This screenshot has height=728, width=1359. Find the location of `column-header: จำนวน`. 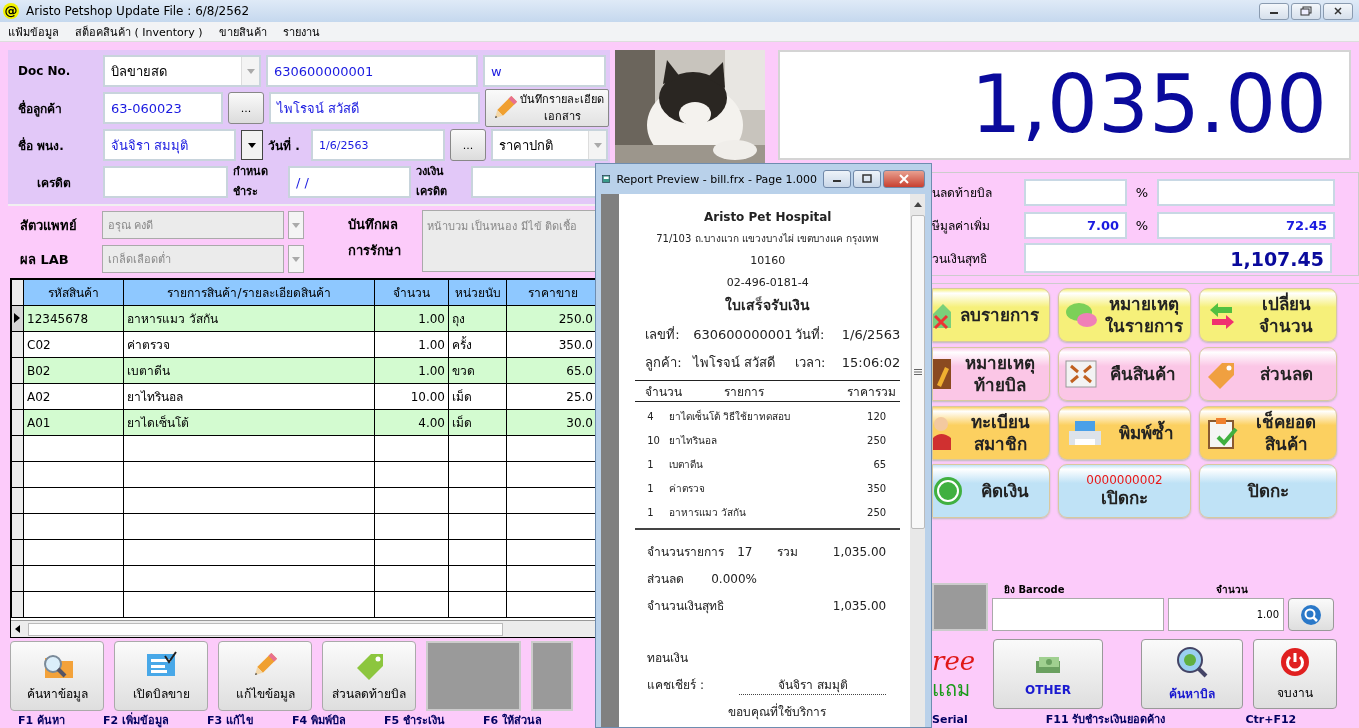

column-header: จำนวน is located at coordinates (411, 292).